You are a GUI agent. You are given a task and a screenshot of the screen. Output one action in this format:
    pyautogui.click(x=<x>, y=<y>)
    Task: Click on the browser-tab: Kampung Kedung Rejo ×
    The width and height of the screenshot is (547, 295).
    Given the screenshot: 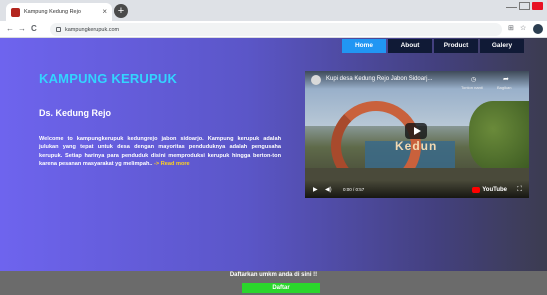 What is the action you would take?
    pyautogui.click(x=59, y=12)
    